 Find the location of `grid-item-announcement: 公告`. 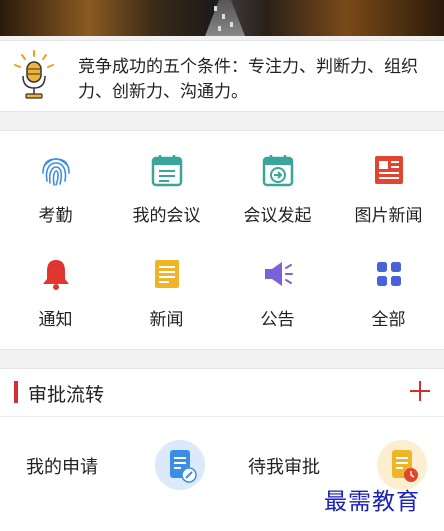

grid-item-announcement: 公告 is located at coordinates (277, 285).